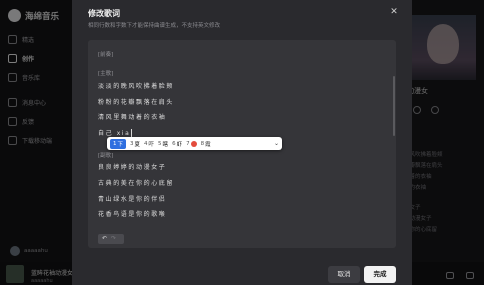 The width and height of the screenshot is (484, 285). Describe the element at coordinates (206, 144) in the screenshot. I see `ime-candidate: 8霞` at that location.